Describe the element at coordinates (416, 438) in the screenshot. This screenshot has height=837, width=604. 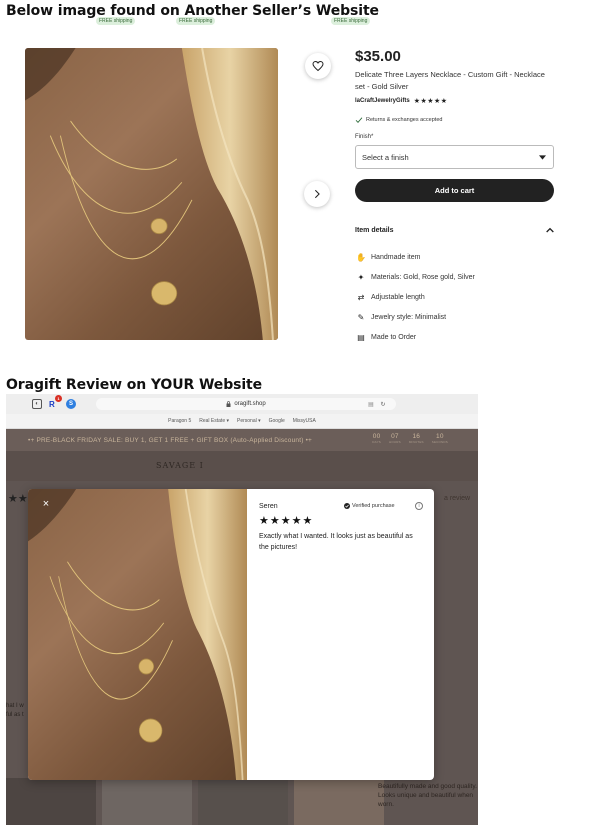
I see `countdown-minutes: 16 MINUTES` at that location.